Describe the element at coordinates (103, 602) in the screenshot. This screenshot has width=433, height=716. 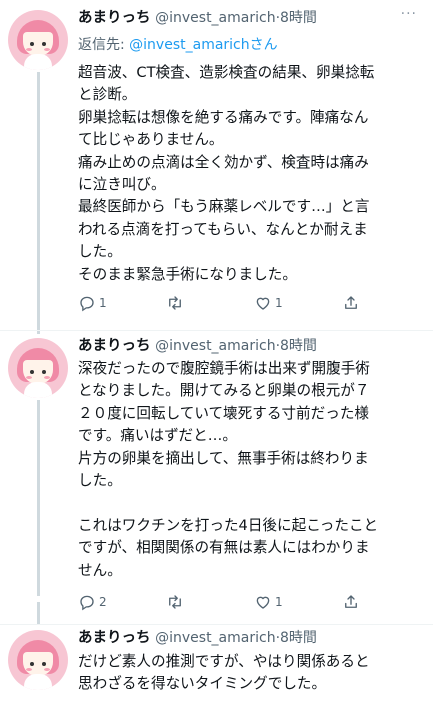
I see `reply-count: 2` at that location.